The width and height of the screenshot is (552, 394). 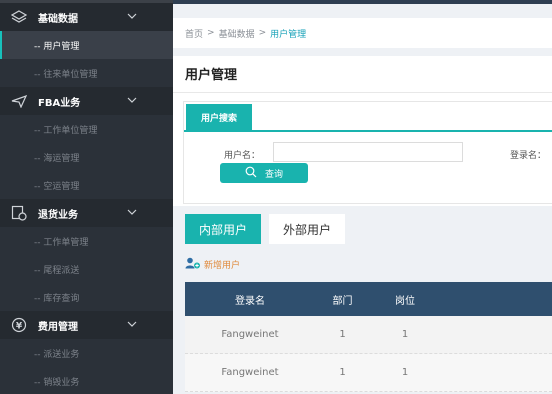 What do you see at coordinates (58, 215) in the screenshot?
I see `sidebar-group-label: 退货业务` at bounding box center [58, 215].